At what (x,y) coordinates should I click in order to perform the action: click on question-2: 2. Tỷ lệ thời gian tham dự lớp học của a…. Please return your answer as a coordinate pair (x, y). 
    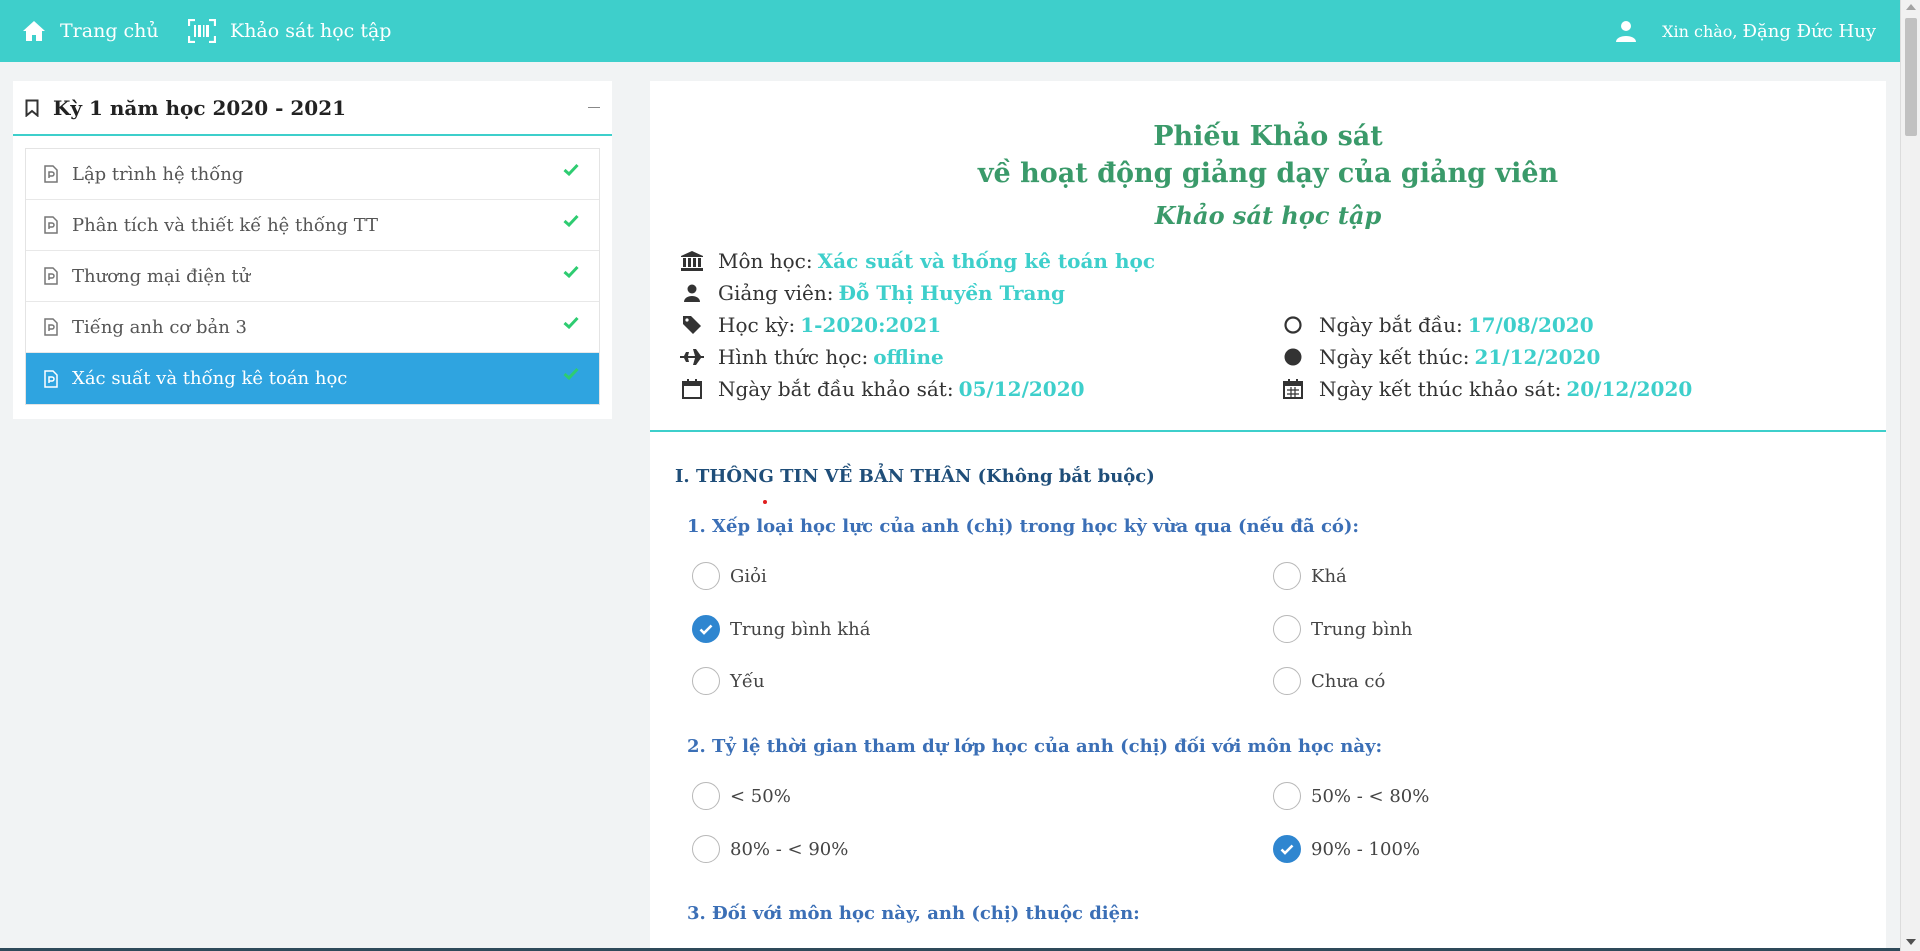
    Looking at the image, I should click on (1035, 746).